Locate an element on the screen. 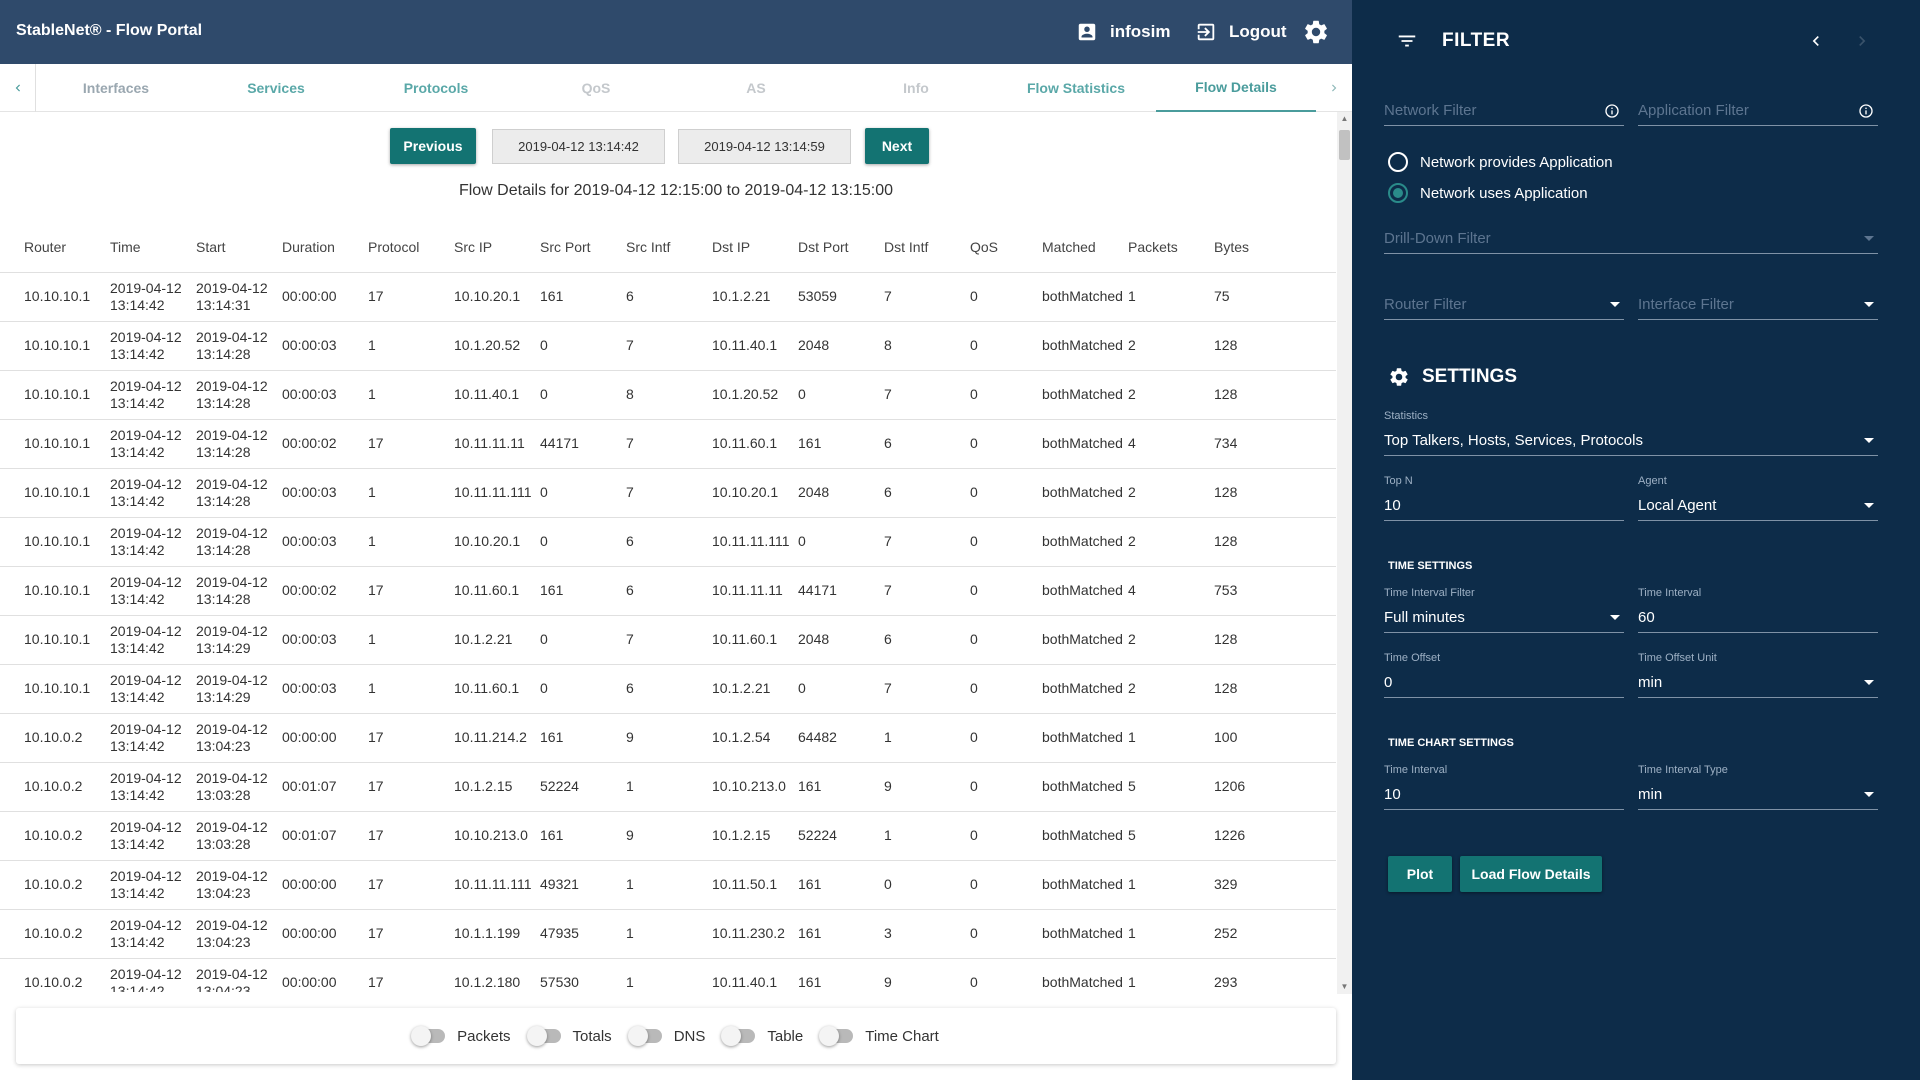 This screenshot has width=1920, height=1080. date-from-field: 2019-04-12 13:14:42 is located at coordinates (578, 146).